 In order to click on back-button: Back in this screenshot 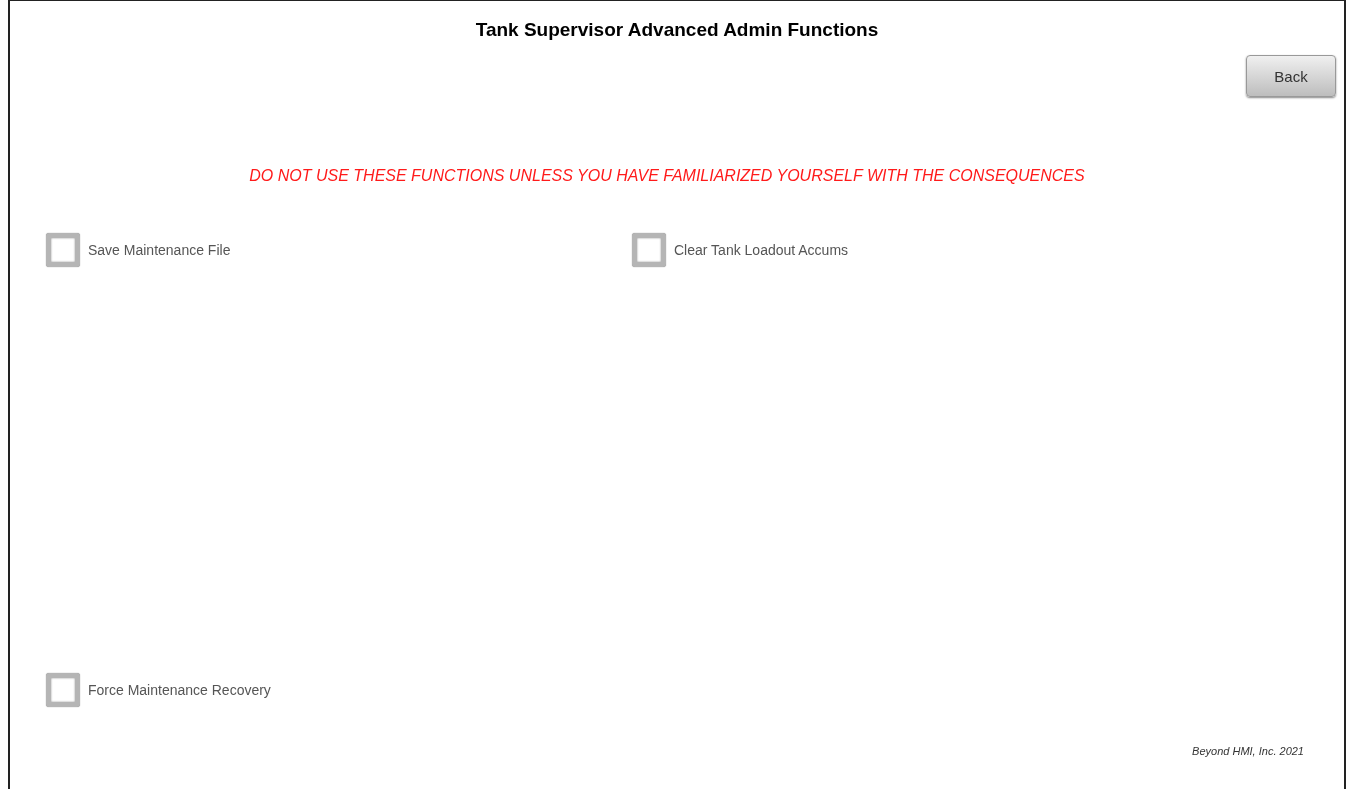, I will do `click(1291, 76)`.